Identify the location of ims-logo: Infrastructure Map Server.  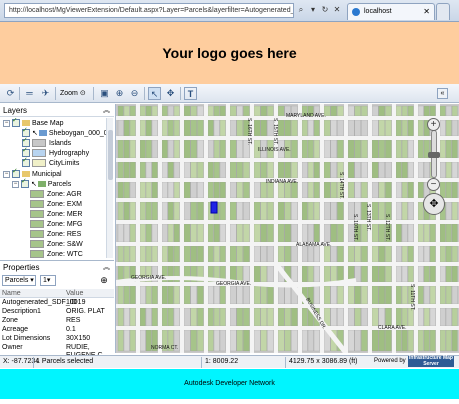
(431, 361).